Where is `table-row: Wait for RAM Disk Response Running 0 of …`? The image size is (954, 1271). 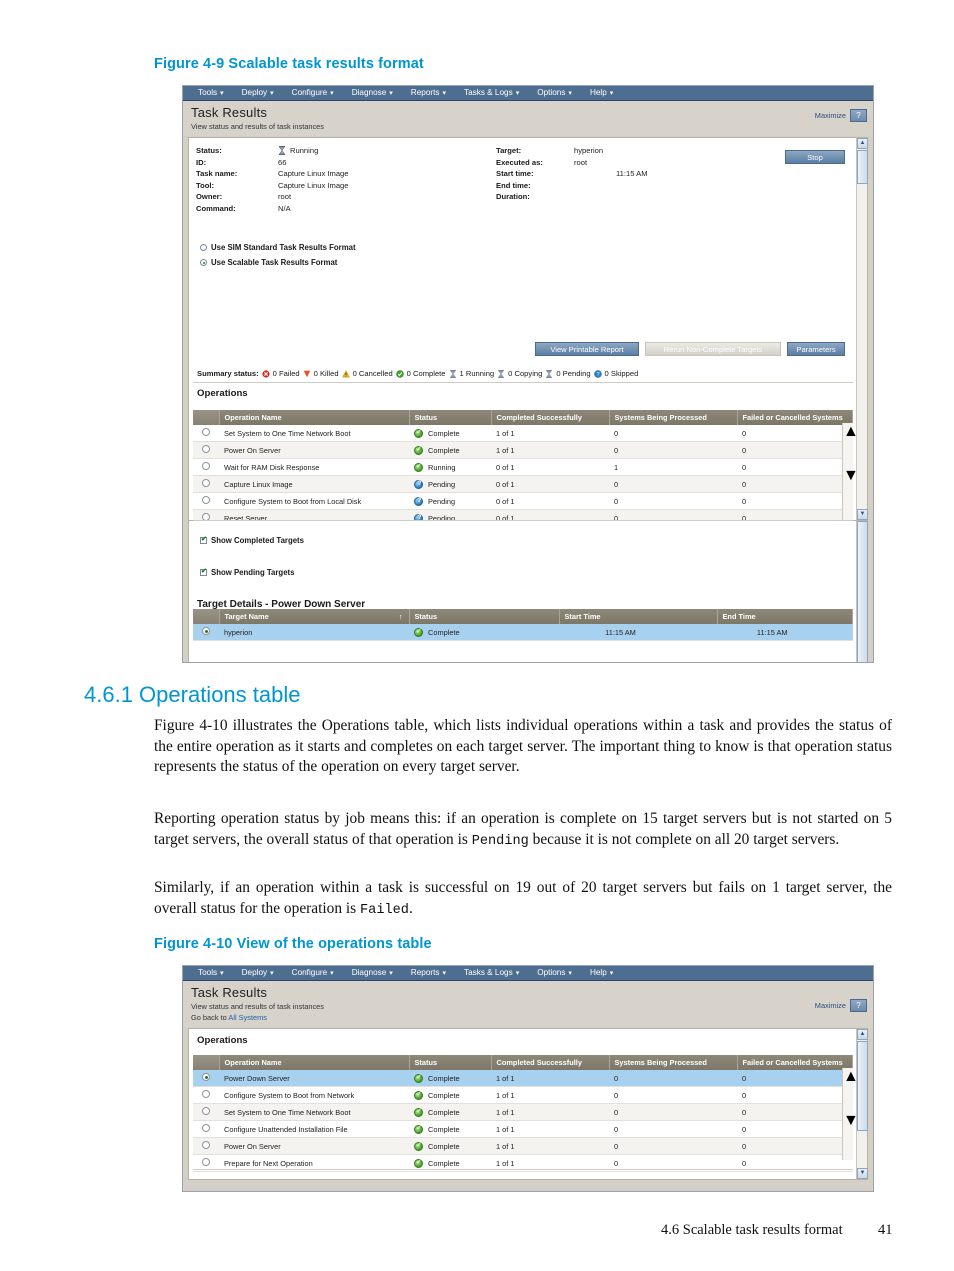 table-row: Wait for RAM Disk Response Running 0 of … is located at coordinates (523, 467).